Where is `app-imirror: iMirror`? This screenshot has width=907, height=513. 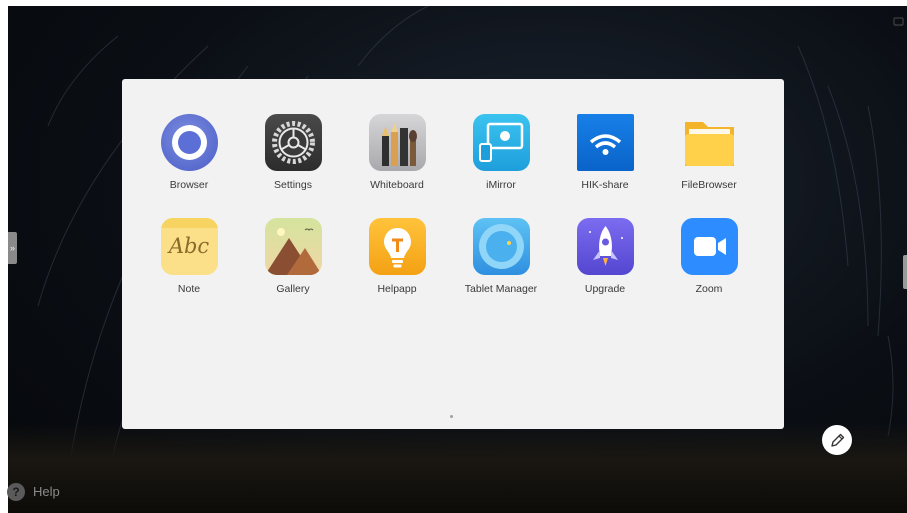
app-imirror: iMirror is located at coordinates (501, 152).